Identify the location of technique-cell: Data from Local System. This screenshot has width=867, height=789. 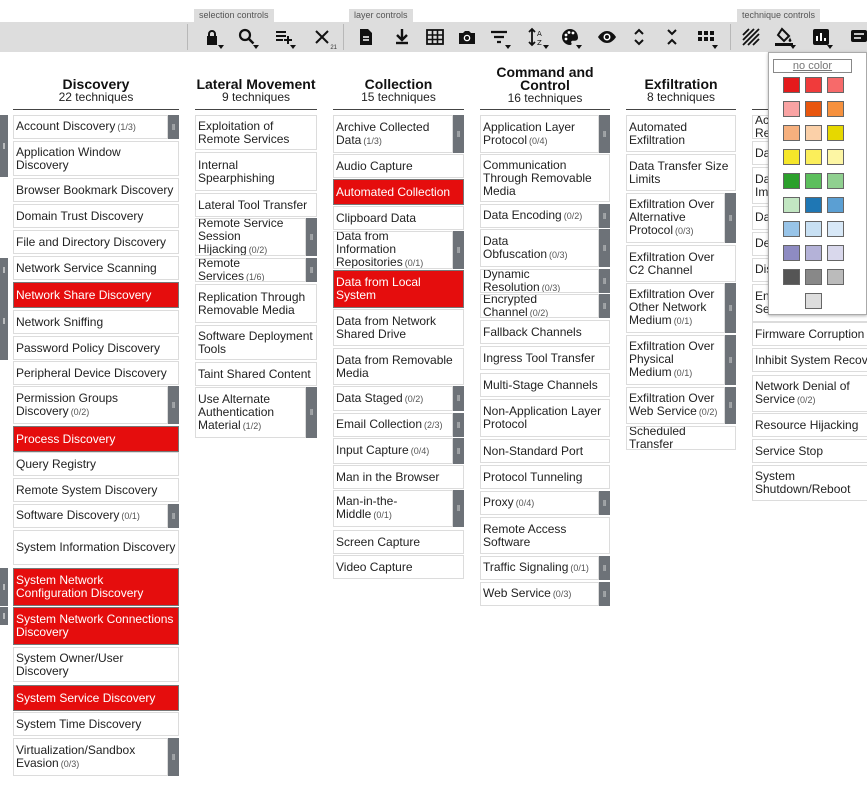
(398, 289).